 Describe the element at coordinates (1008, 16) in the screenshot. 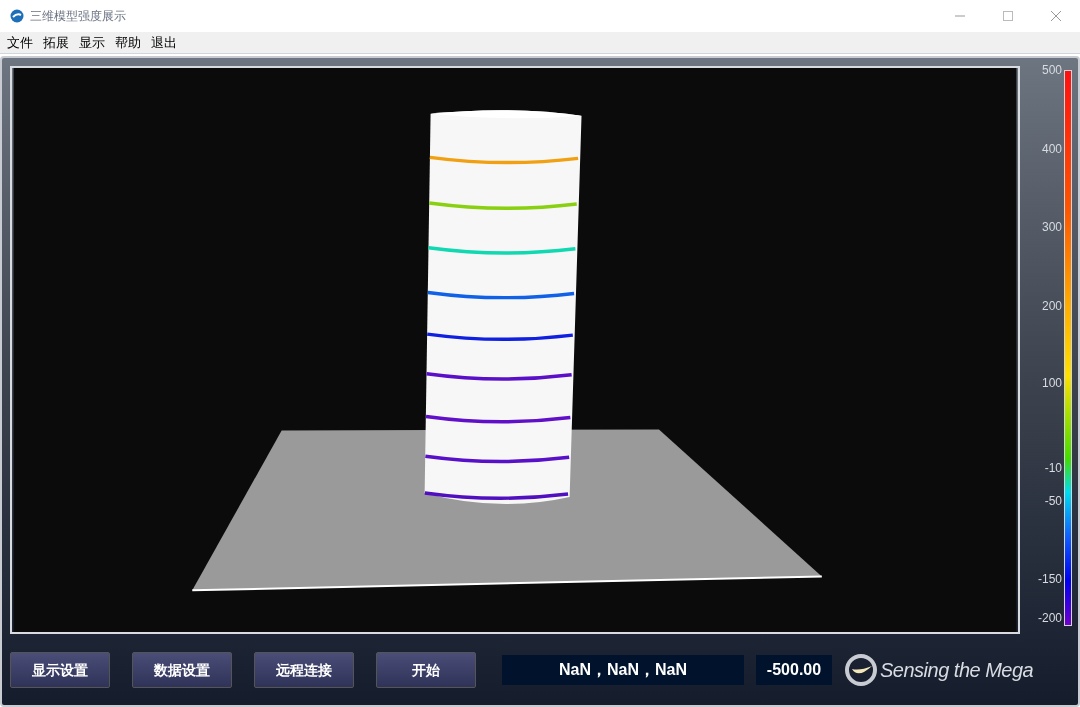

I see `maximize-icon` at that location.